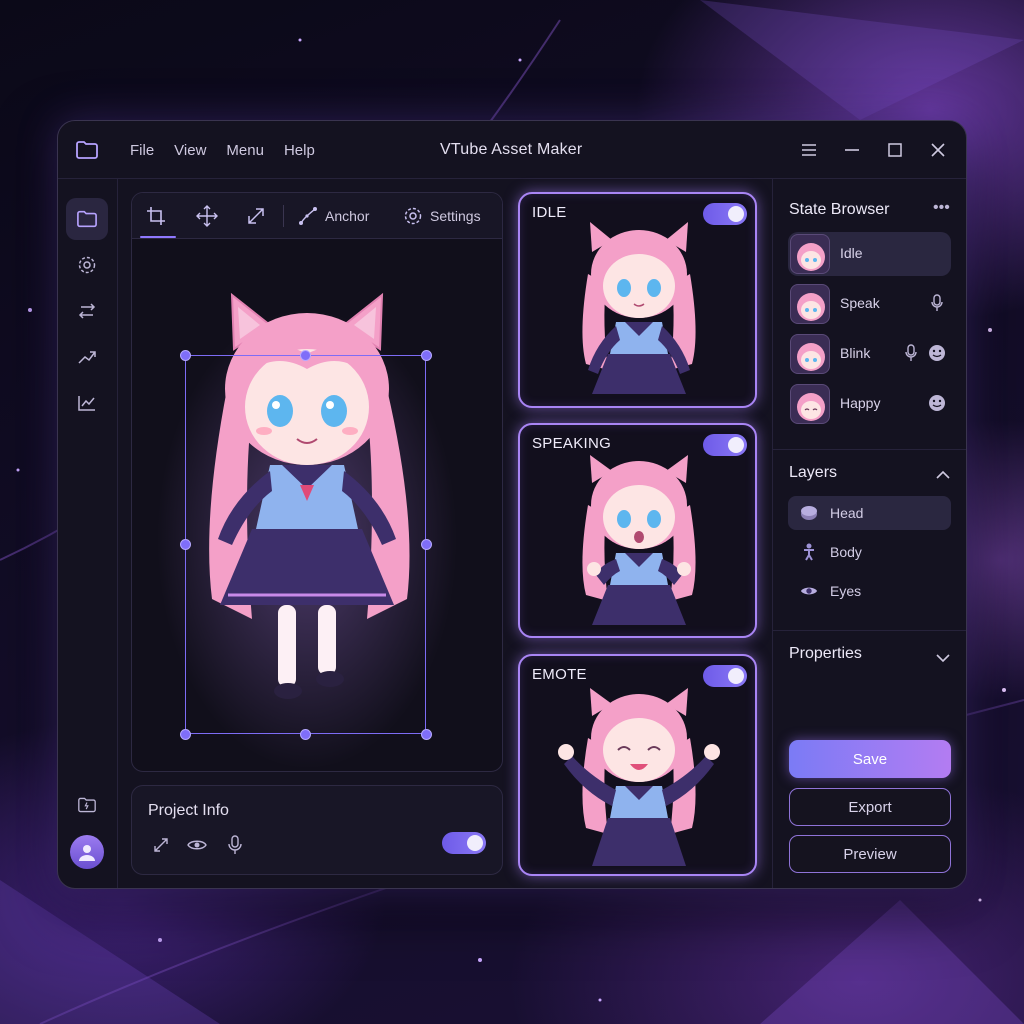  Describe the element at coordinates (809, 150) in the screenshot. I see `hamburger-menu-icon` at that location.